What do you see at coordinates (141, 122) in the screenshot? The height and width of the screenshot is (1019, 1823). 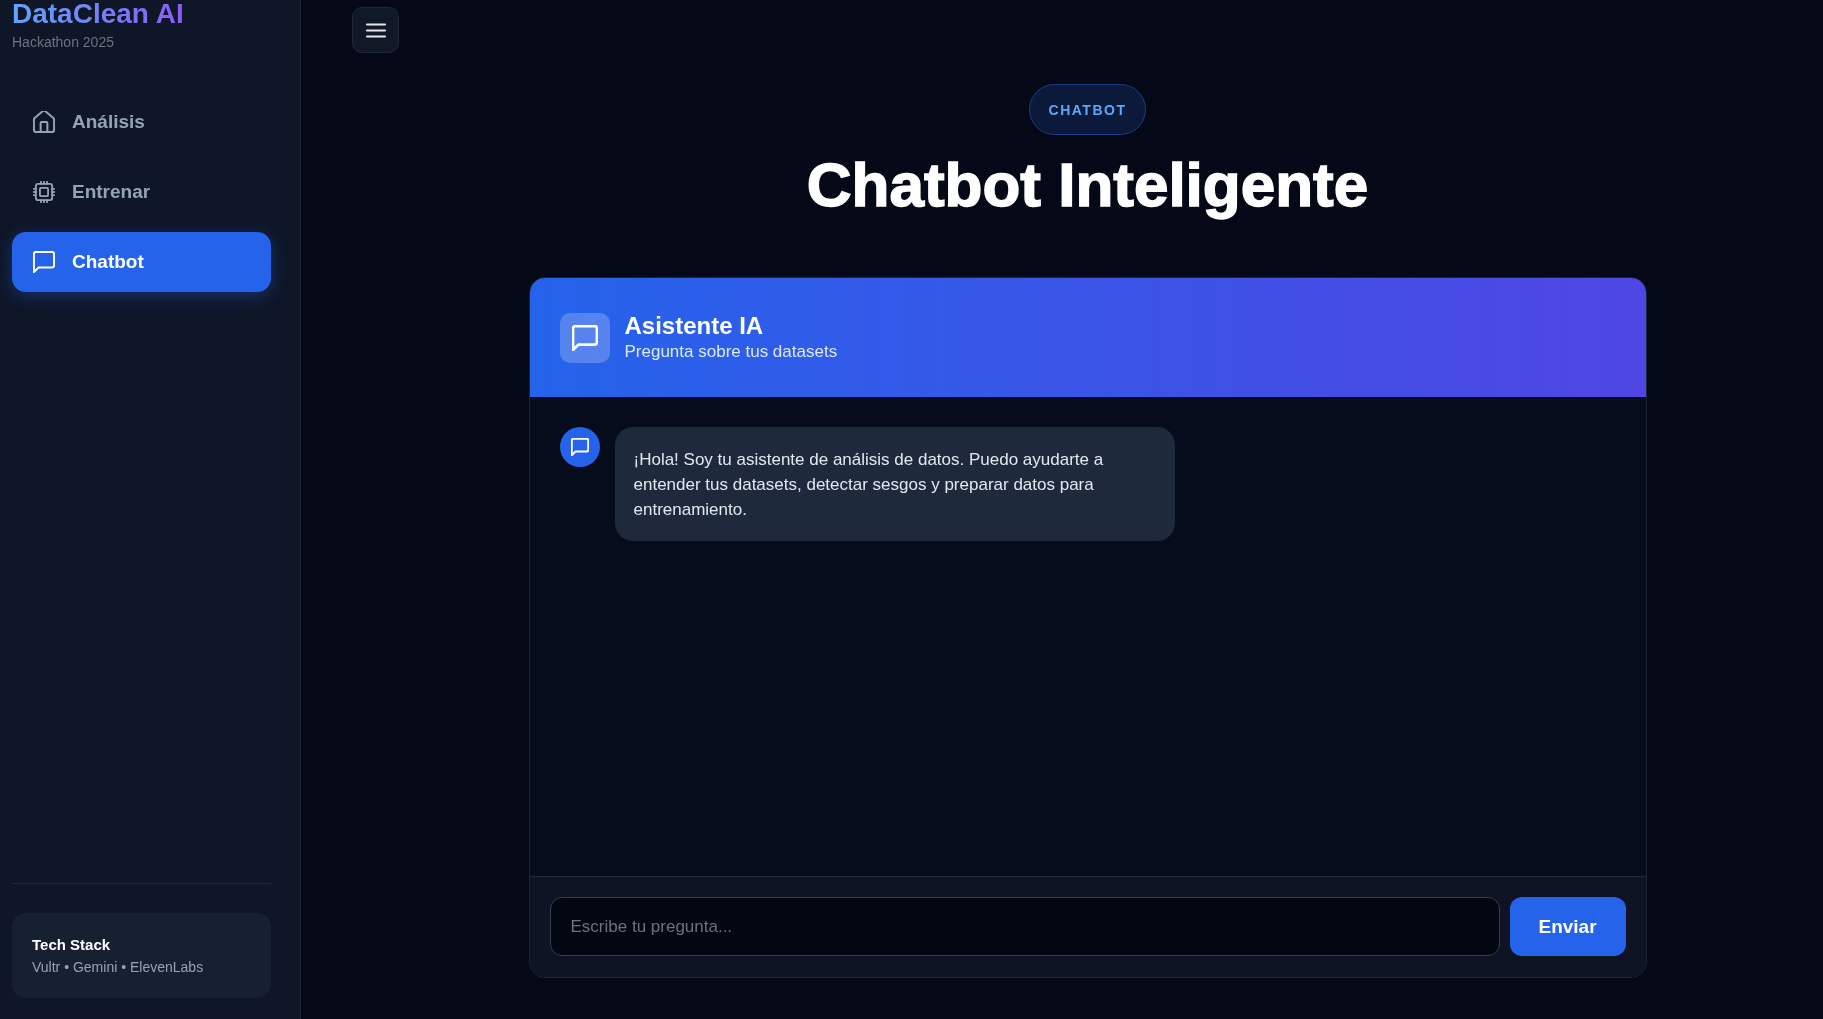 I see `sidebar-nav-item: Análisis` at bounding box center [141, 122].